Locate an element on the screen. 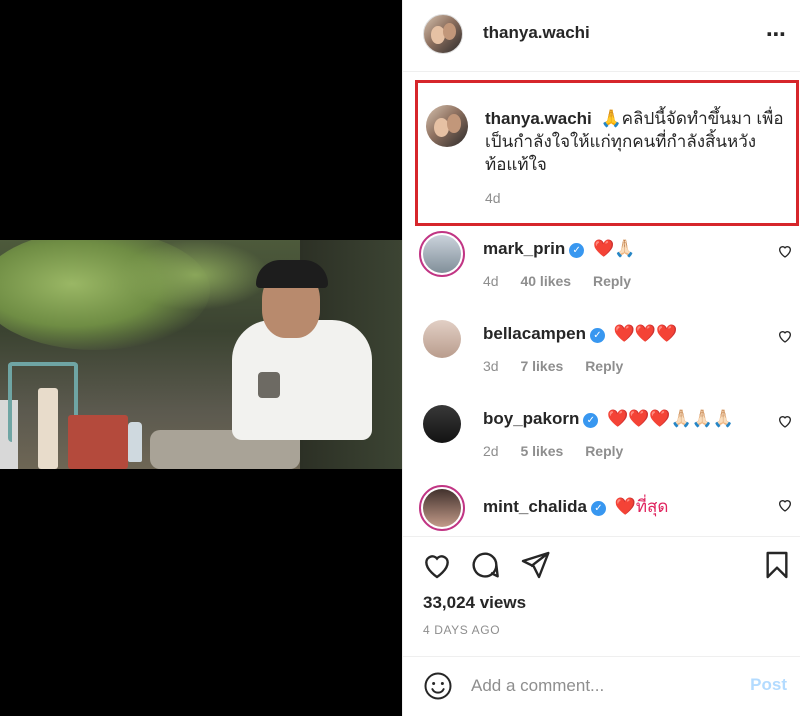 The image size is (800, 716). comment-text: ❤️❤️❤️ is located at coordinates (645, 333).